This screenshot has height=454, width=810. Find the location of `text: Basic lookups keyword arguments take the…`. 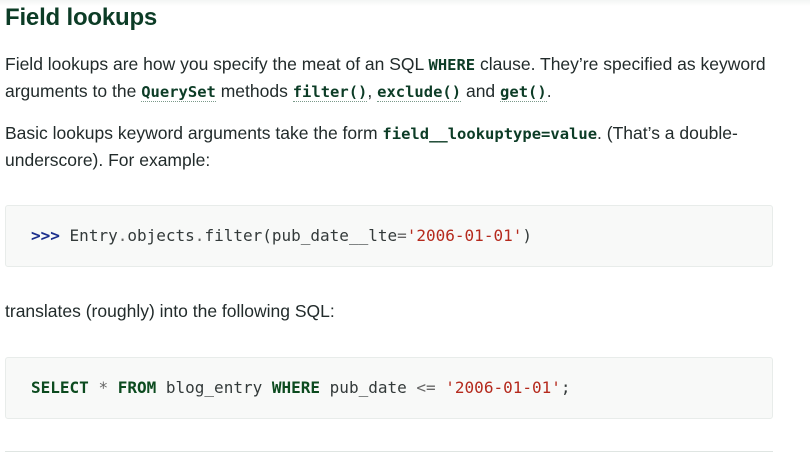

text: Basic lookups keyword arguments take the… is located at coordinates (194, 133).